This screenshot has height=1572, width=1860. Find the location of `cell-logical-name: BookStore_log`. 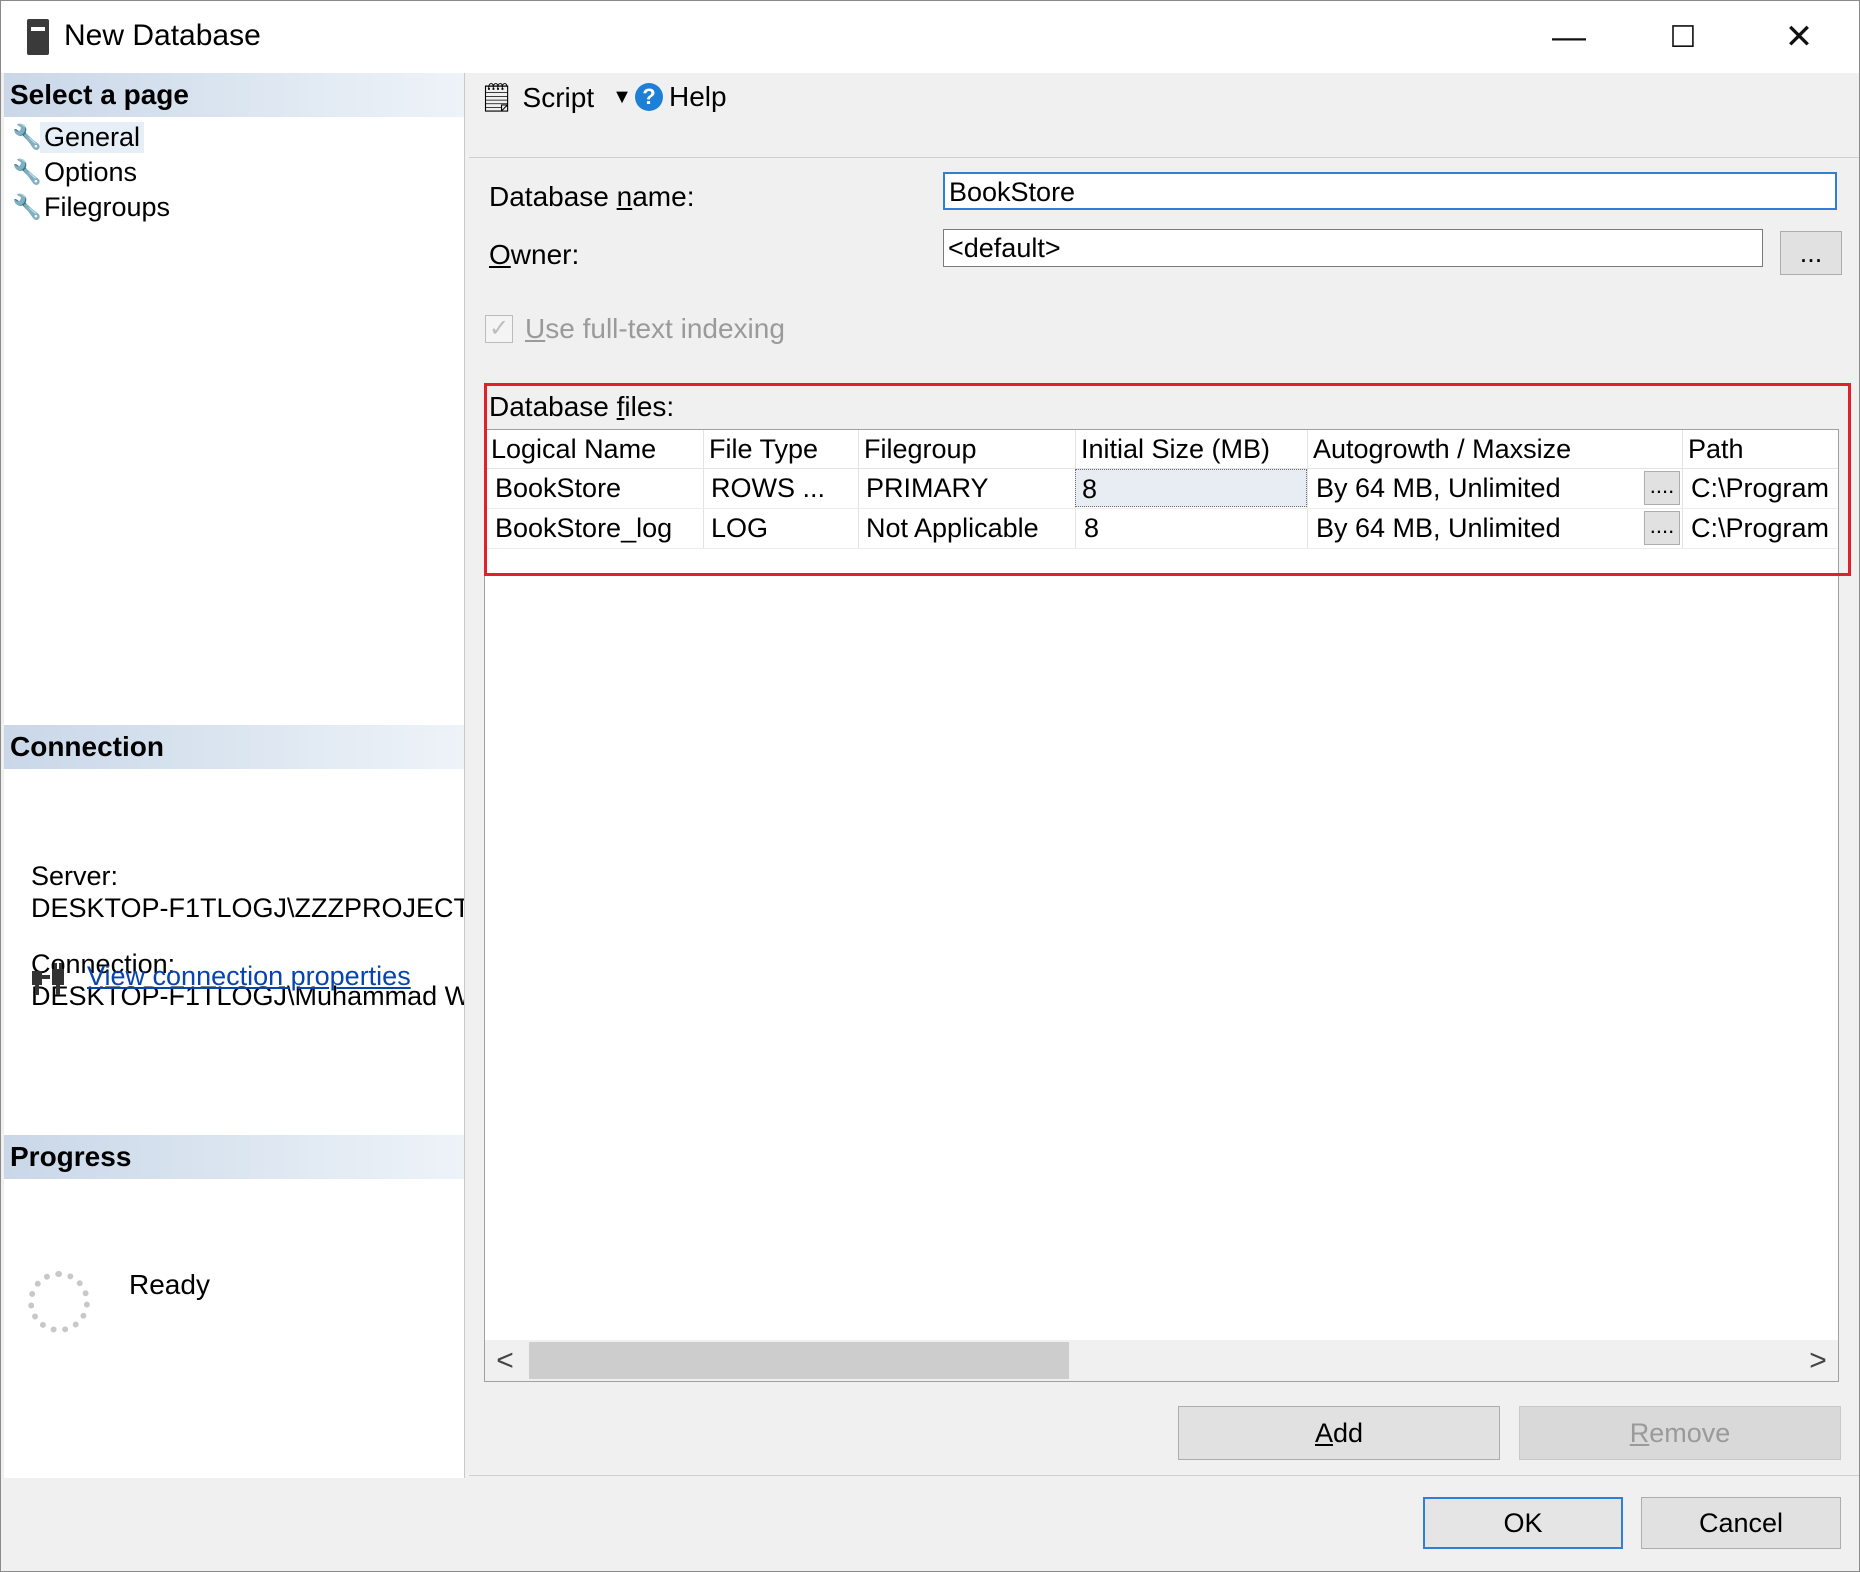

cell-logical-name: BookStore_log is located at coordinates (596, 528).